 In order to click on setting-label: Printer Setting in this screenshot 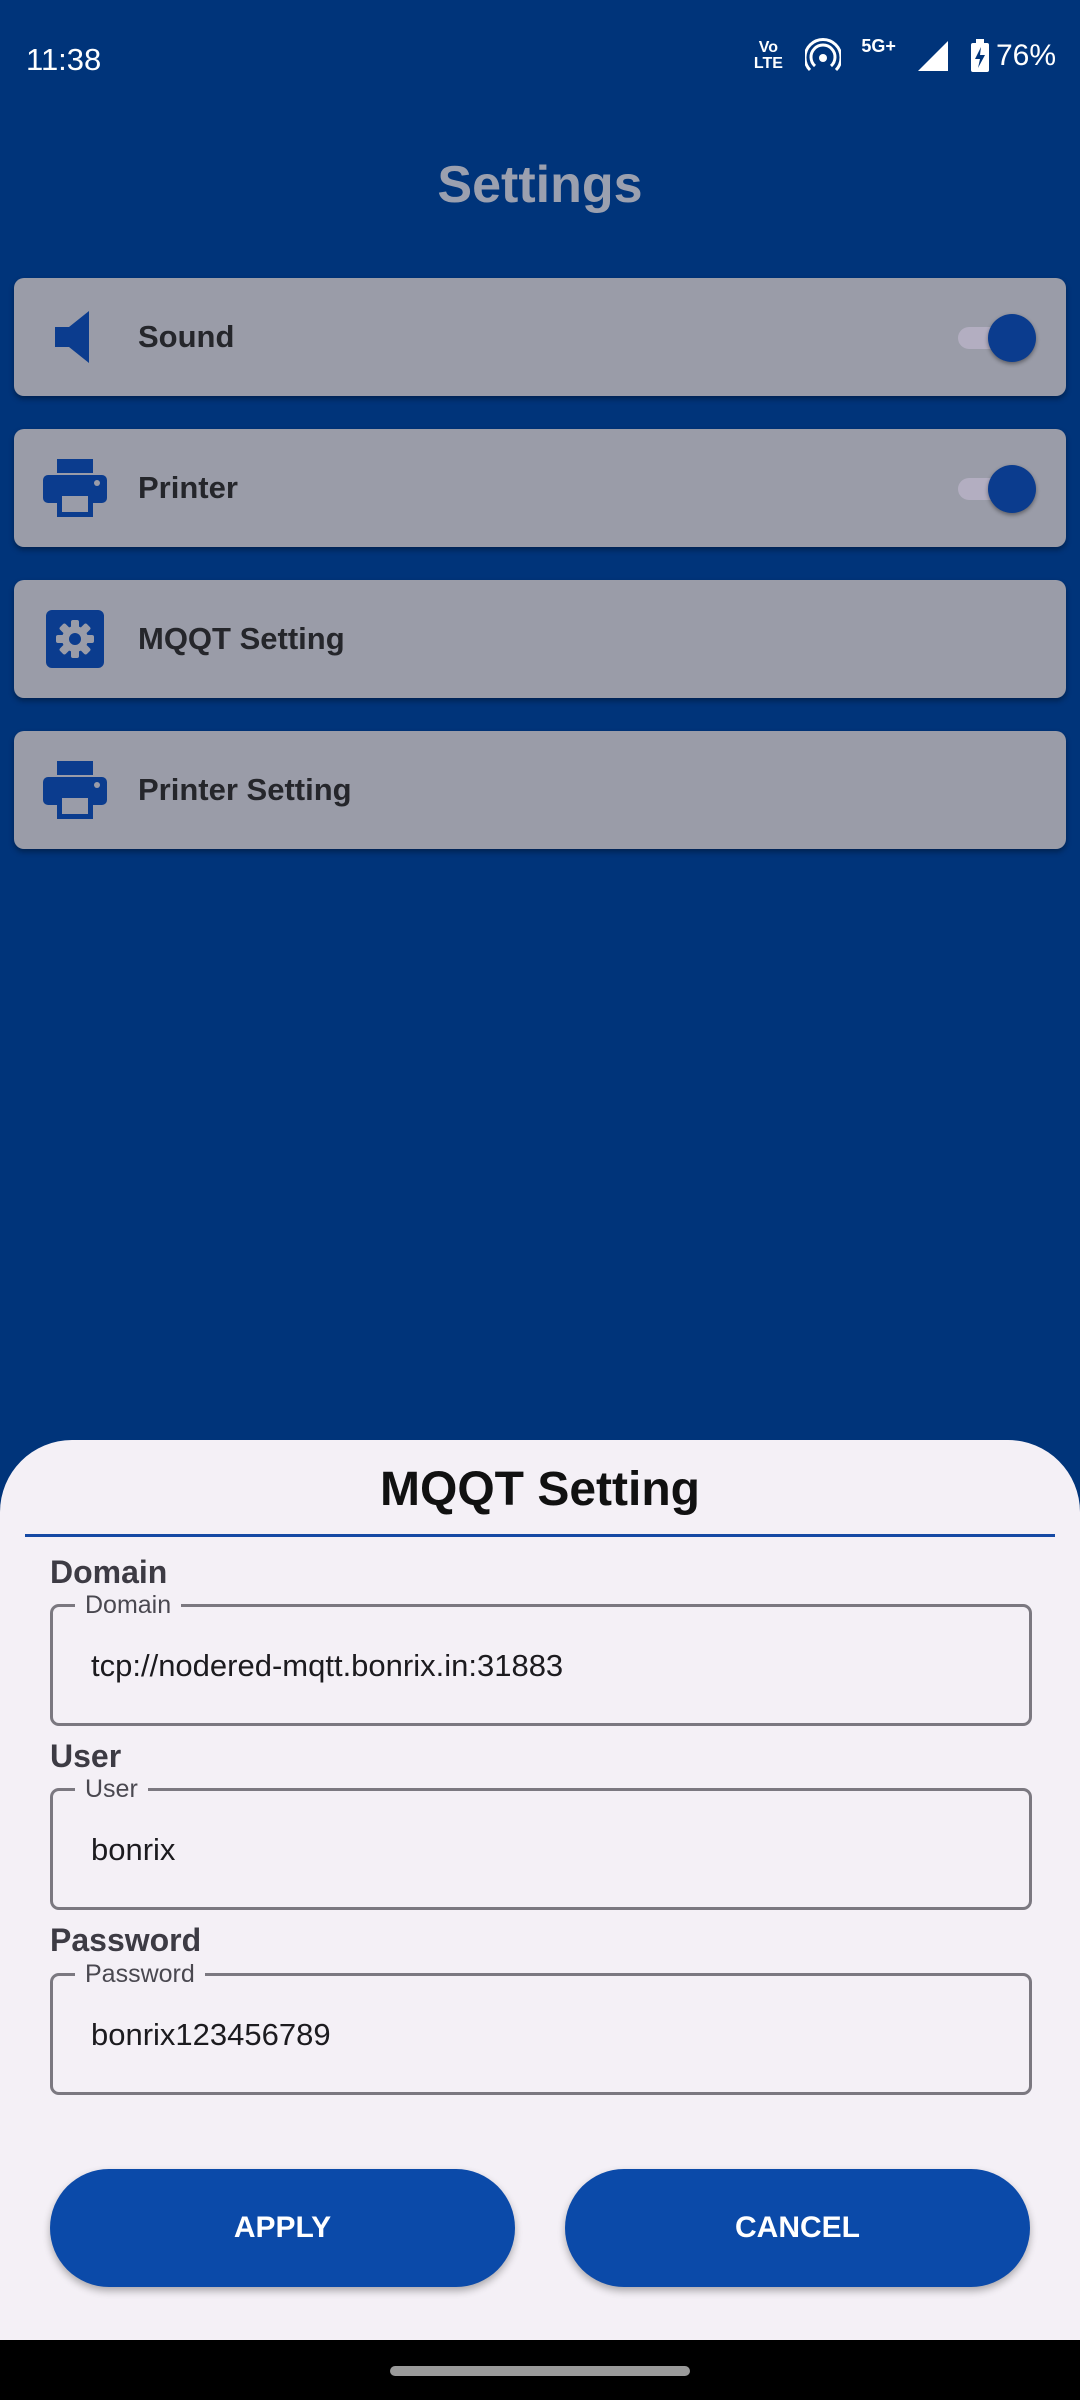, I will do `click(245, 789)`.